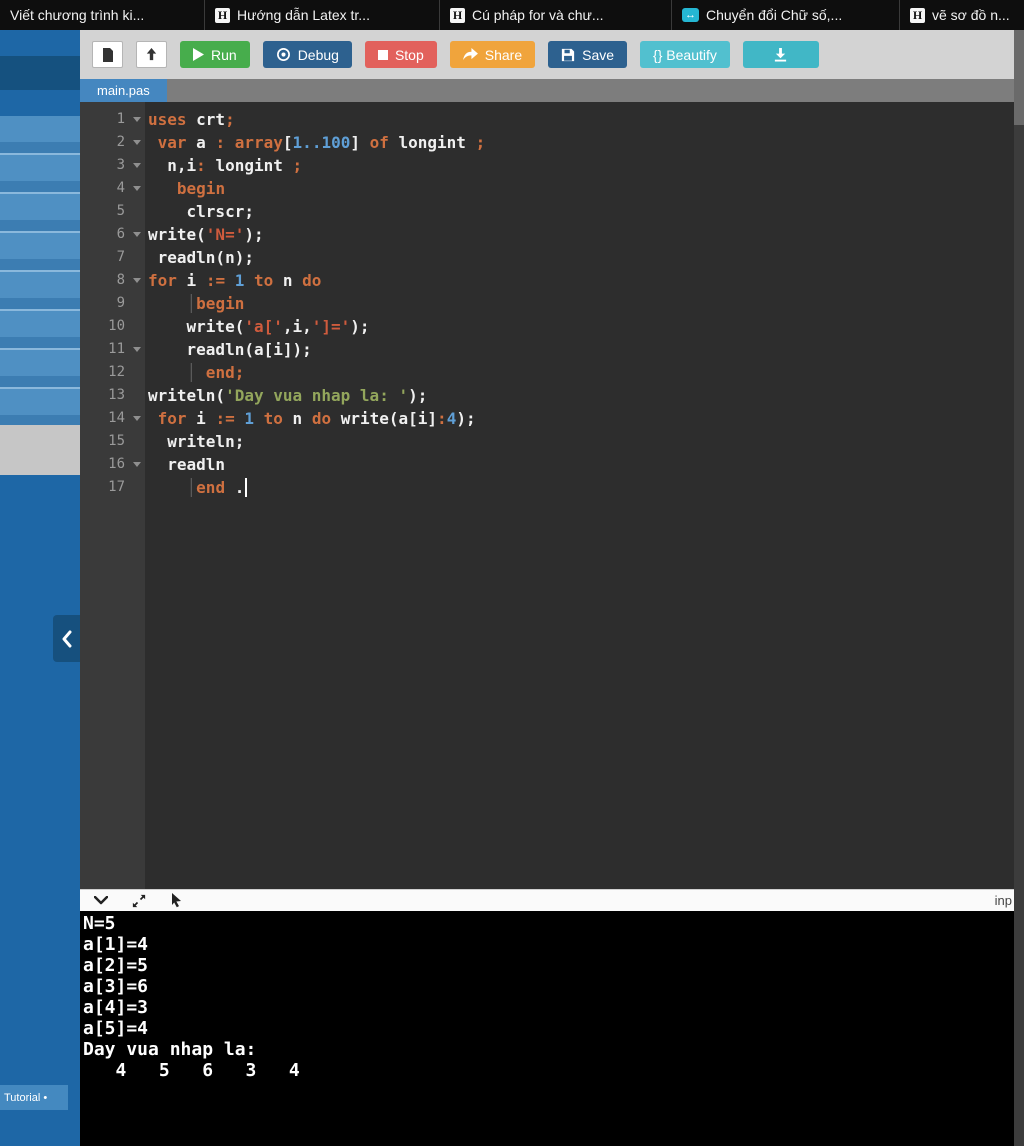 The width and height of the screenshot is (1024, 1146). I want to click on code-line: │end ., so click(581, 487).